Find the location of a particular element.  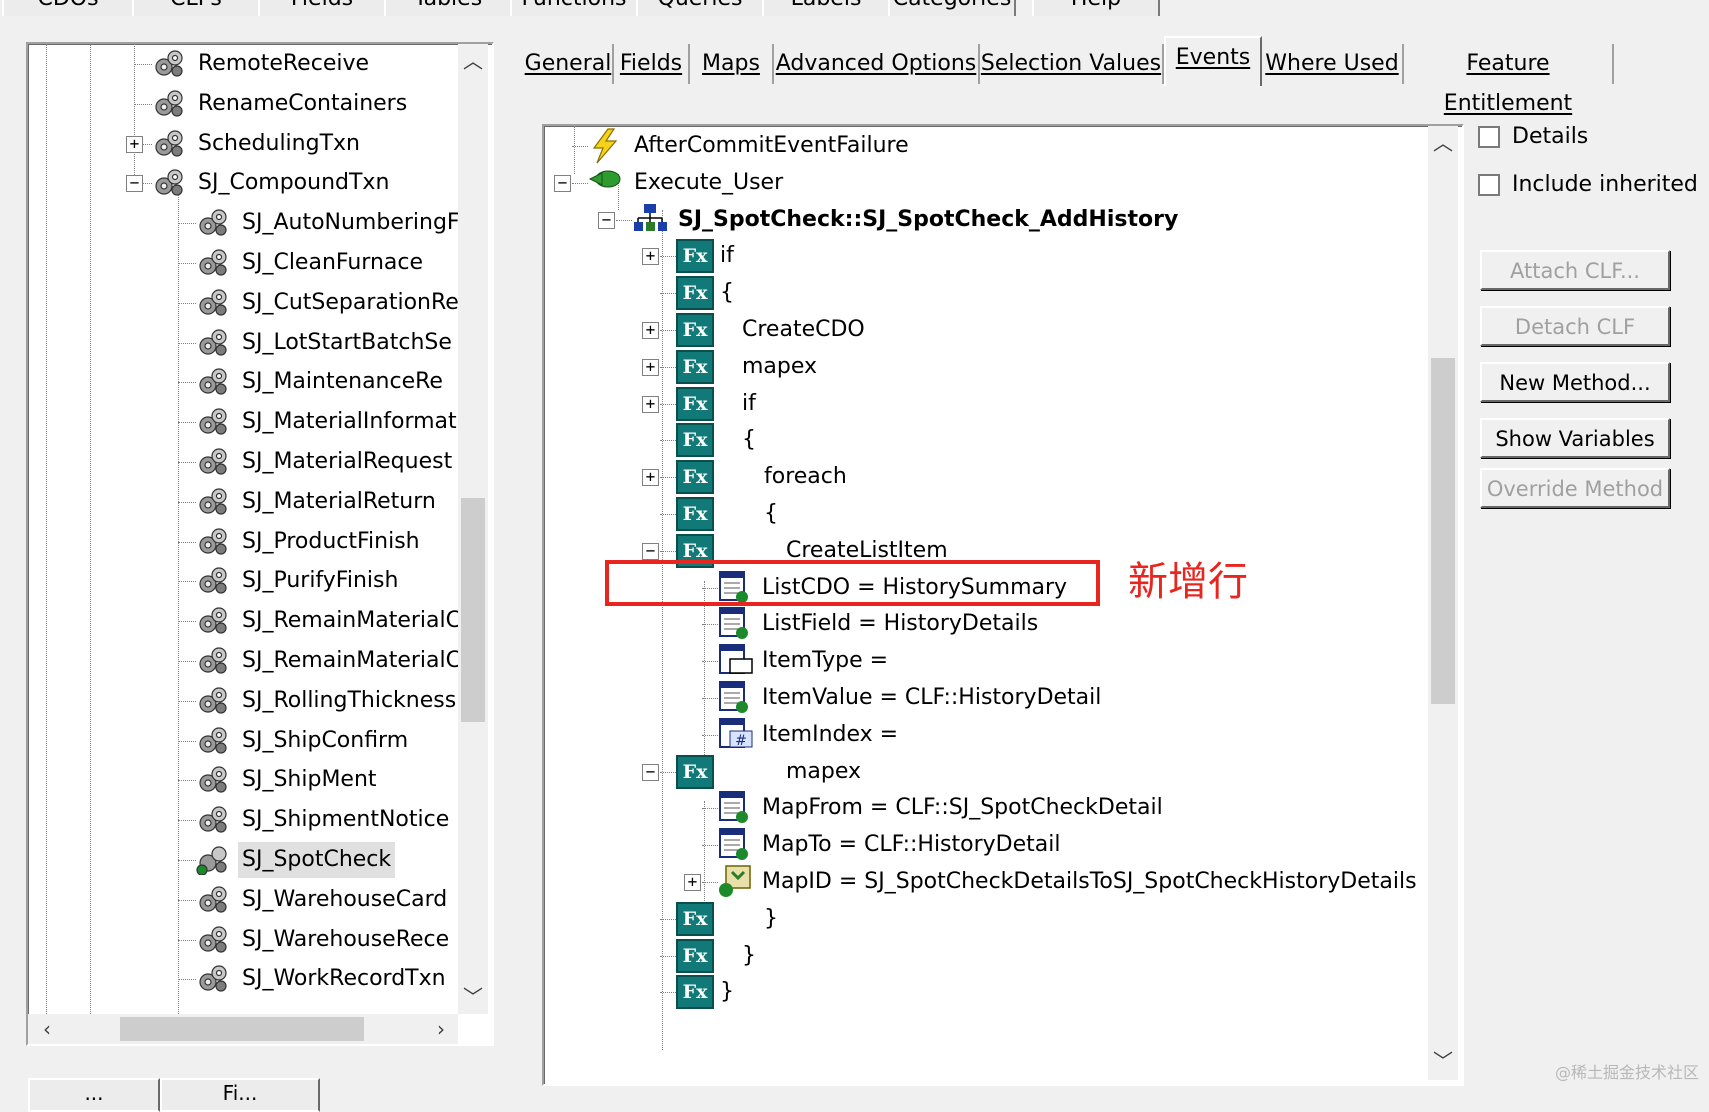

event-tree-row: − SJ_SpotCheck::SJ_SpotCheck_AddHistory is located at coordinates (984, 220).